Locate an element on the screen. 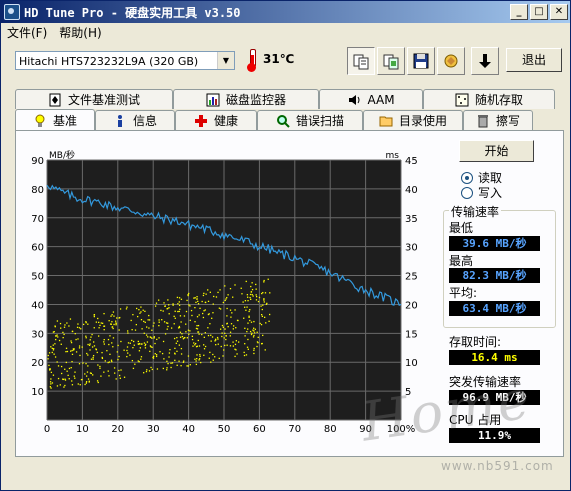  tab-benchmark: 基准 is located at coordinates (55, 120).